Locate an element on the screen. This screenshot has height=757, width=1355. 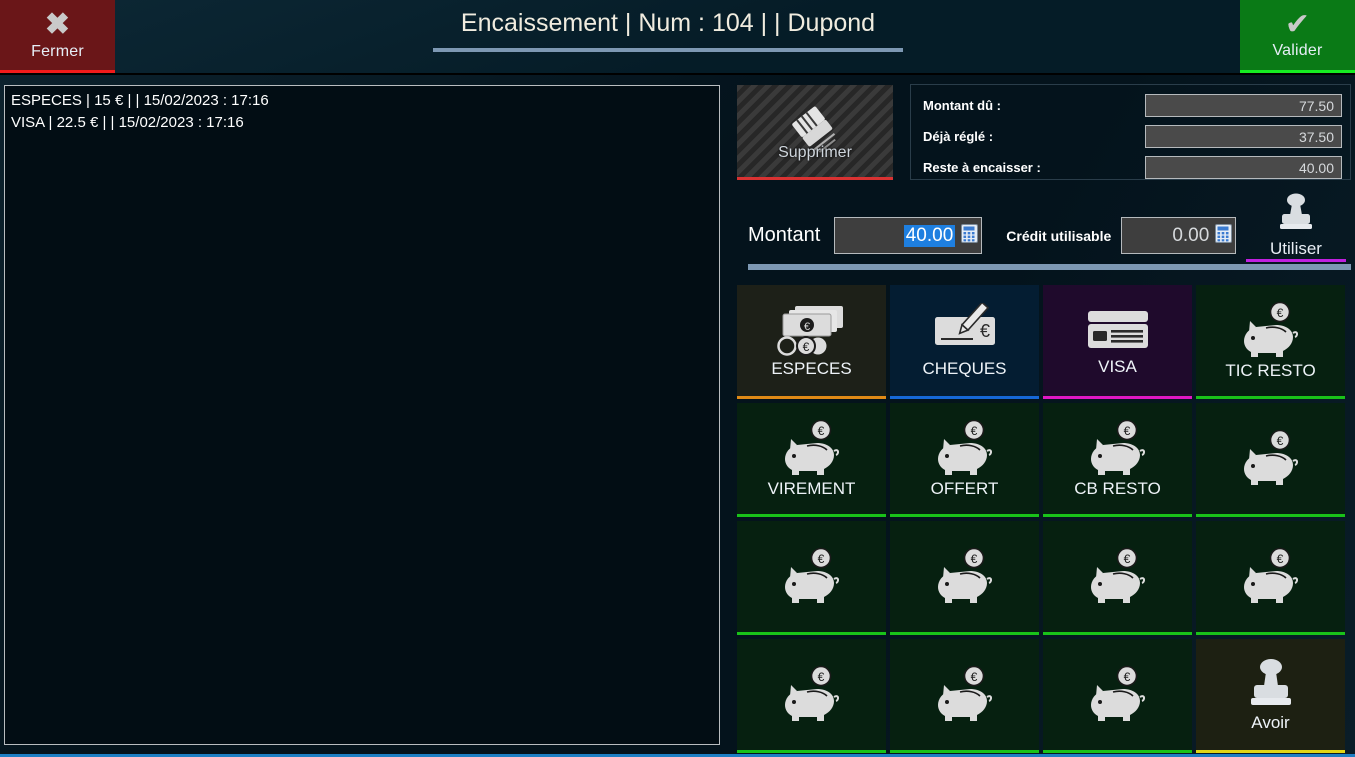
amount-input: 40.00 is located at coordinates (908, 235).